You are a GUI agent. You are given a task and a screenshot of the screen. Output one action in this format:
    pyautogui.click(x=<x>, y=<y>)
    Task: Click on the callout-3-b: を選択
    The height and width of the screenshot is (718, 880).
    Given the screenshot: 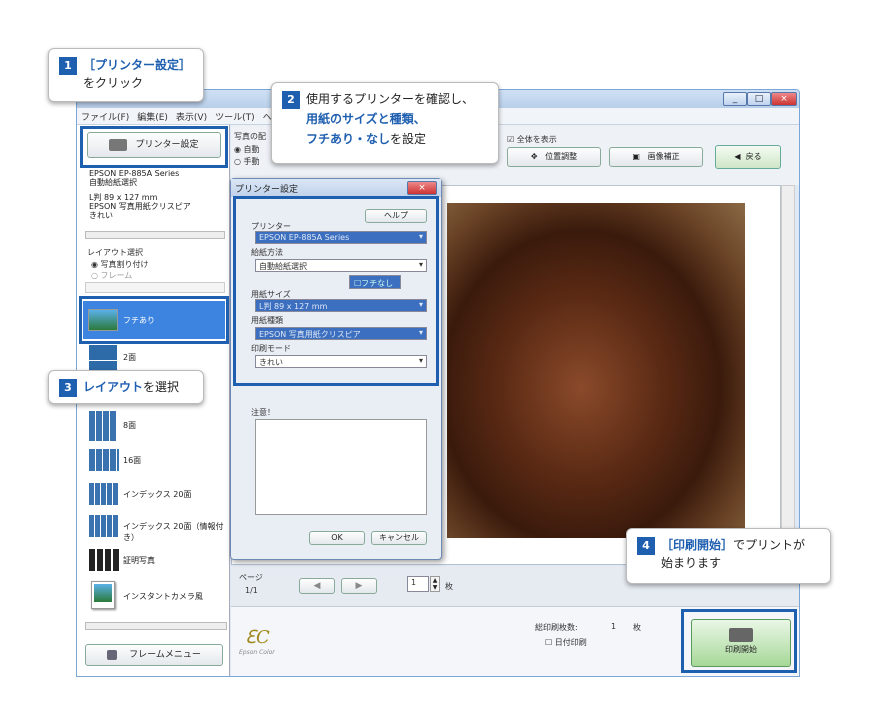 What is the action you would take?
    pyautogui.click(x=161, y=387)
    